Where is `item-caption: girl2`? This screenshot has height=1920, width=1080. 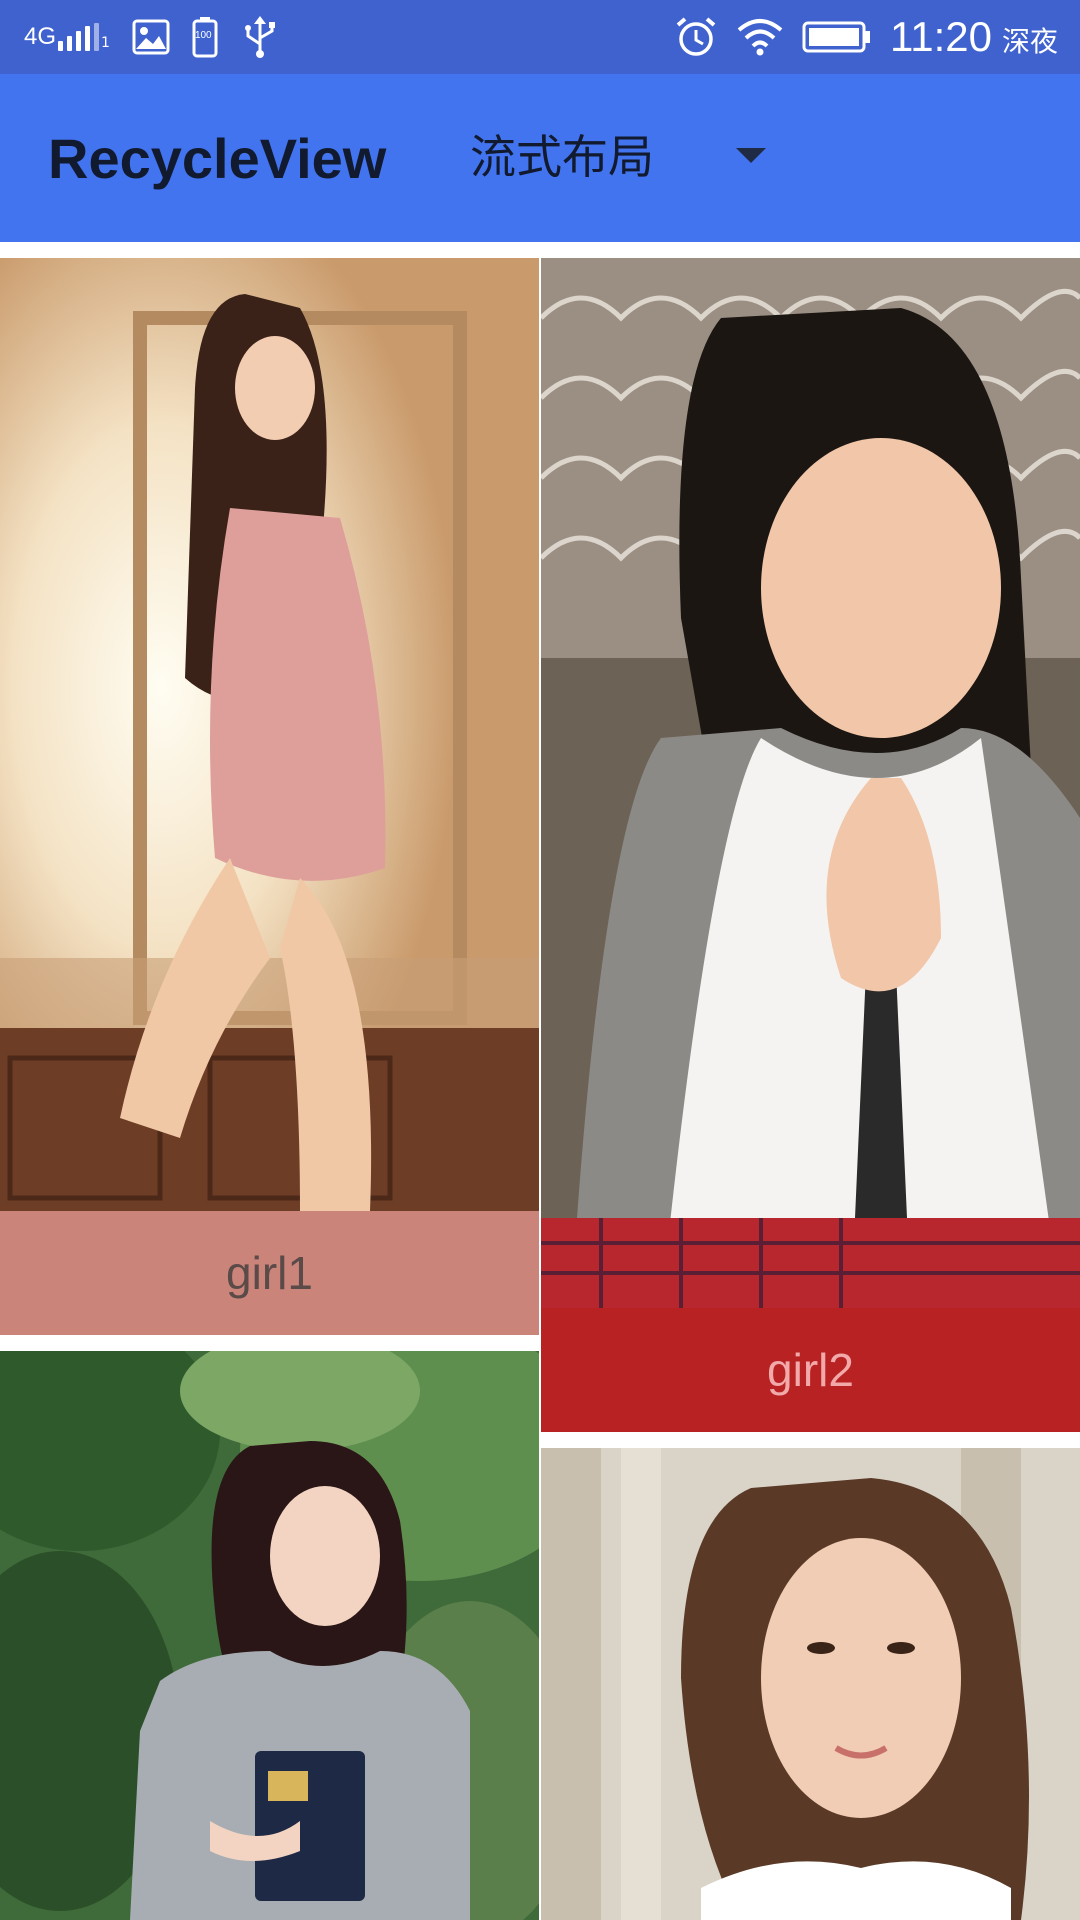
item-caption: girl2 is located at coordinates (810, 1370).